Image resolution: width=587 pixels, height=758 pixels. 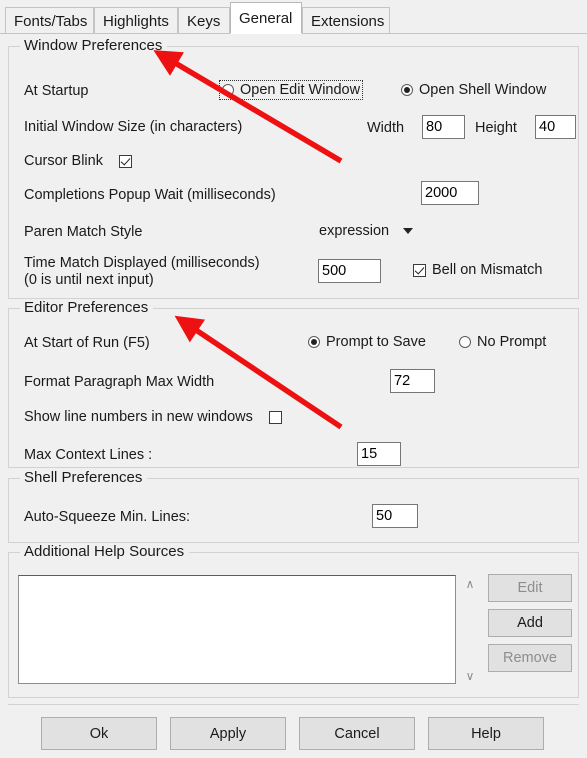 I want to click on tab-extensions: Extensions, so click(x=346, y=20).